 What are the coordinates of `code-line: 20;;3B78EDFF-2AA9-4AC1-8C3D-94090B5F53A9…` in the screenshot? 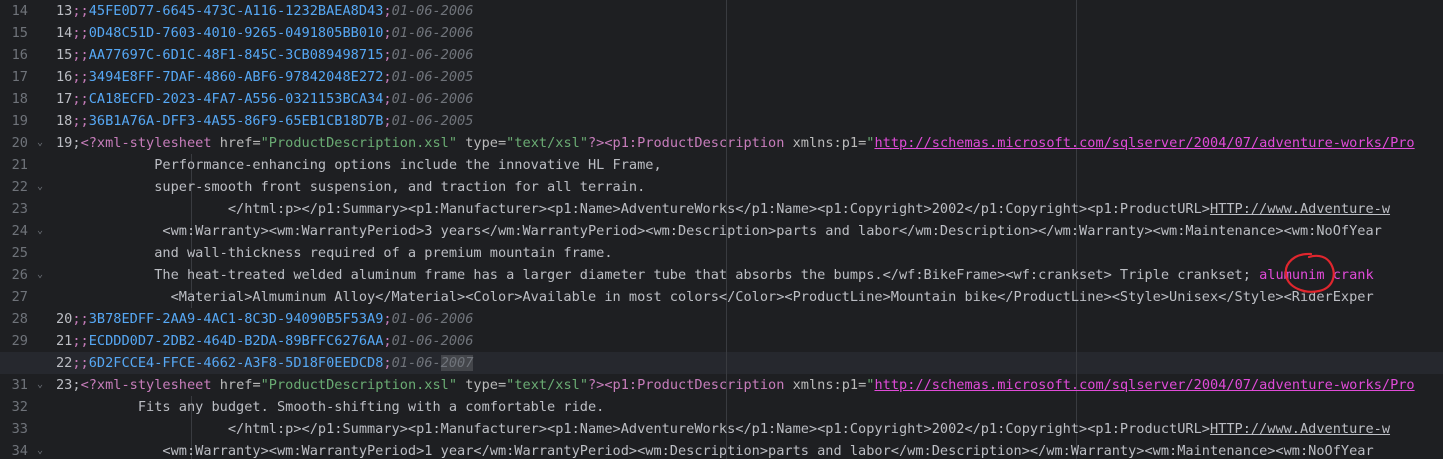 It's located at (749, 319).